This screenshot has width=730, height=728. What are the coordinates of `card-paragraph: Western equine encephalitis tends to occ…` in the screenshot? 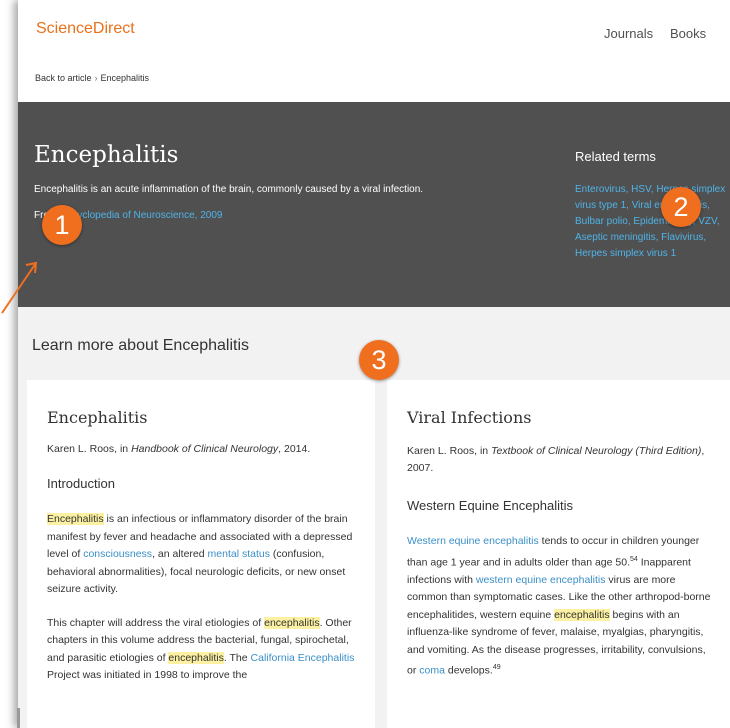 It's located at (562, 606).